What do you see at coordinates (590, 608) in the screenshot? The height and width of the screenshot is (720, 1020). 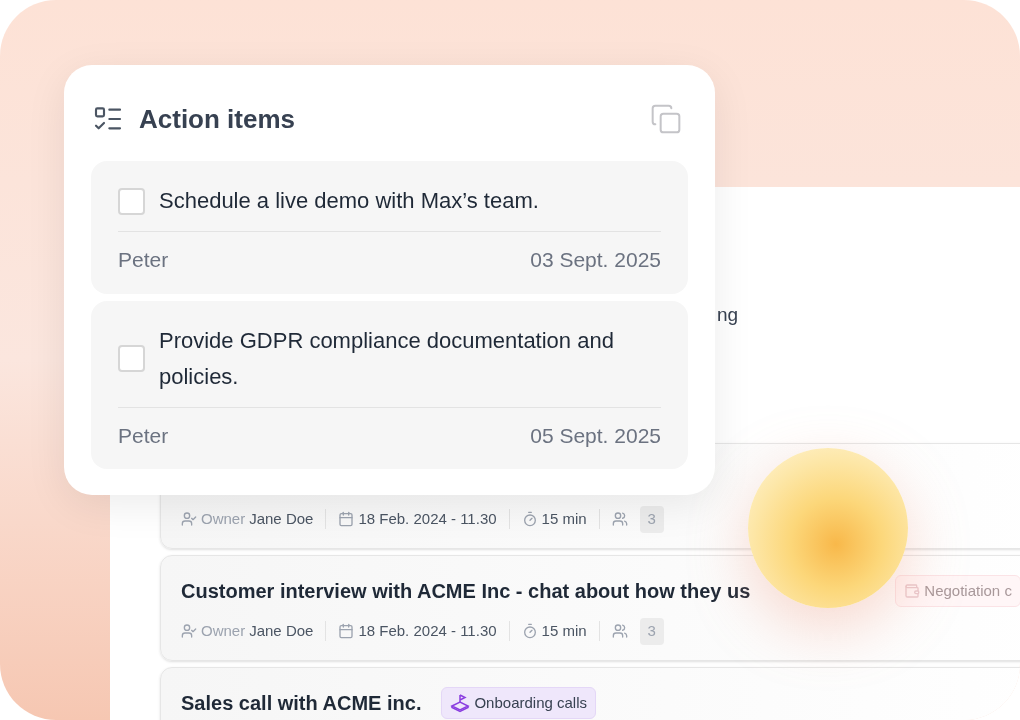 I see `meeting-card: Customer interview with ACME Inc - chat about how they us Negotiation c Owner Jane Doe 18 Feb. 2024 - 11.30 15 min 3` at bounding box center [590, 608].